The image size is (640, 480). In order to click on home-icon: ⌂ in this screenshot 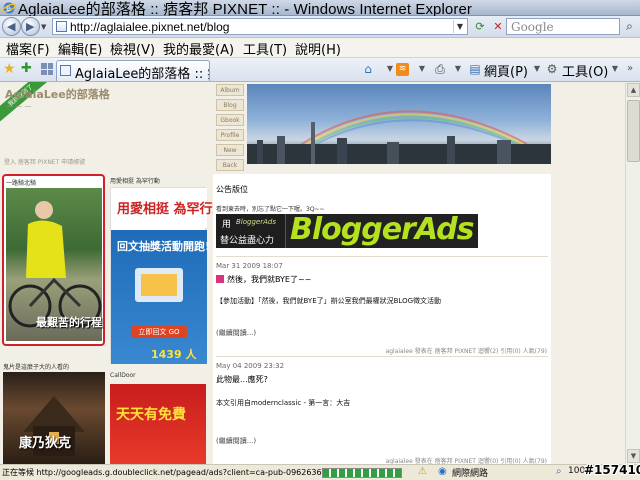, I will do `click(368, 69)`.